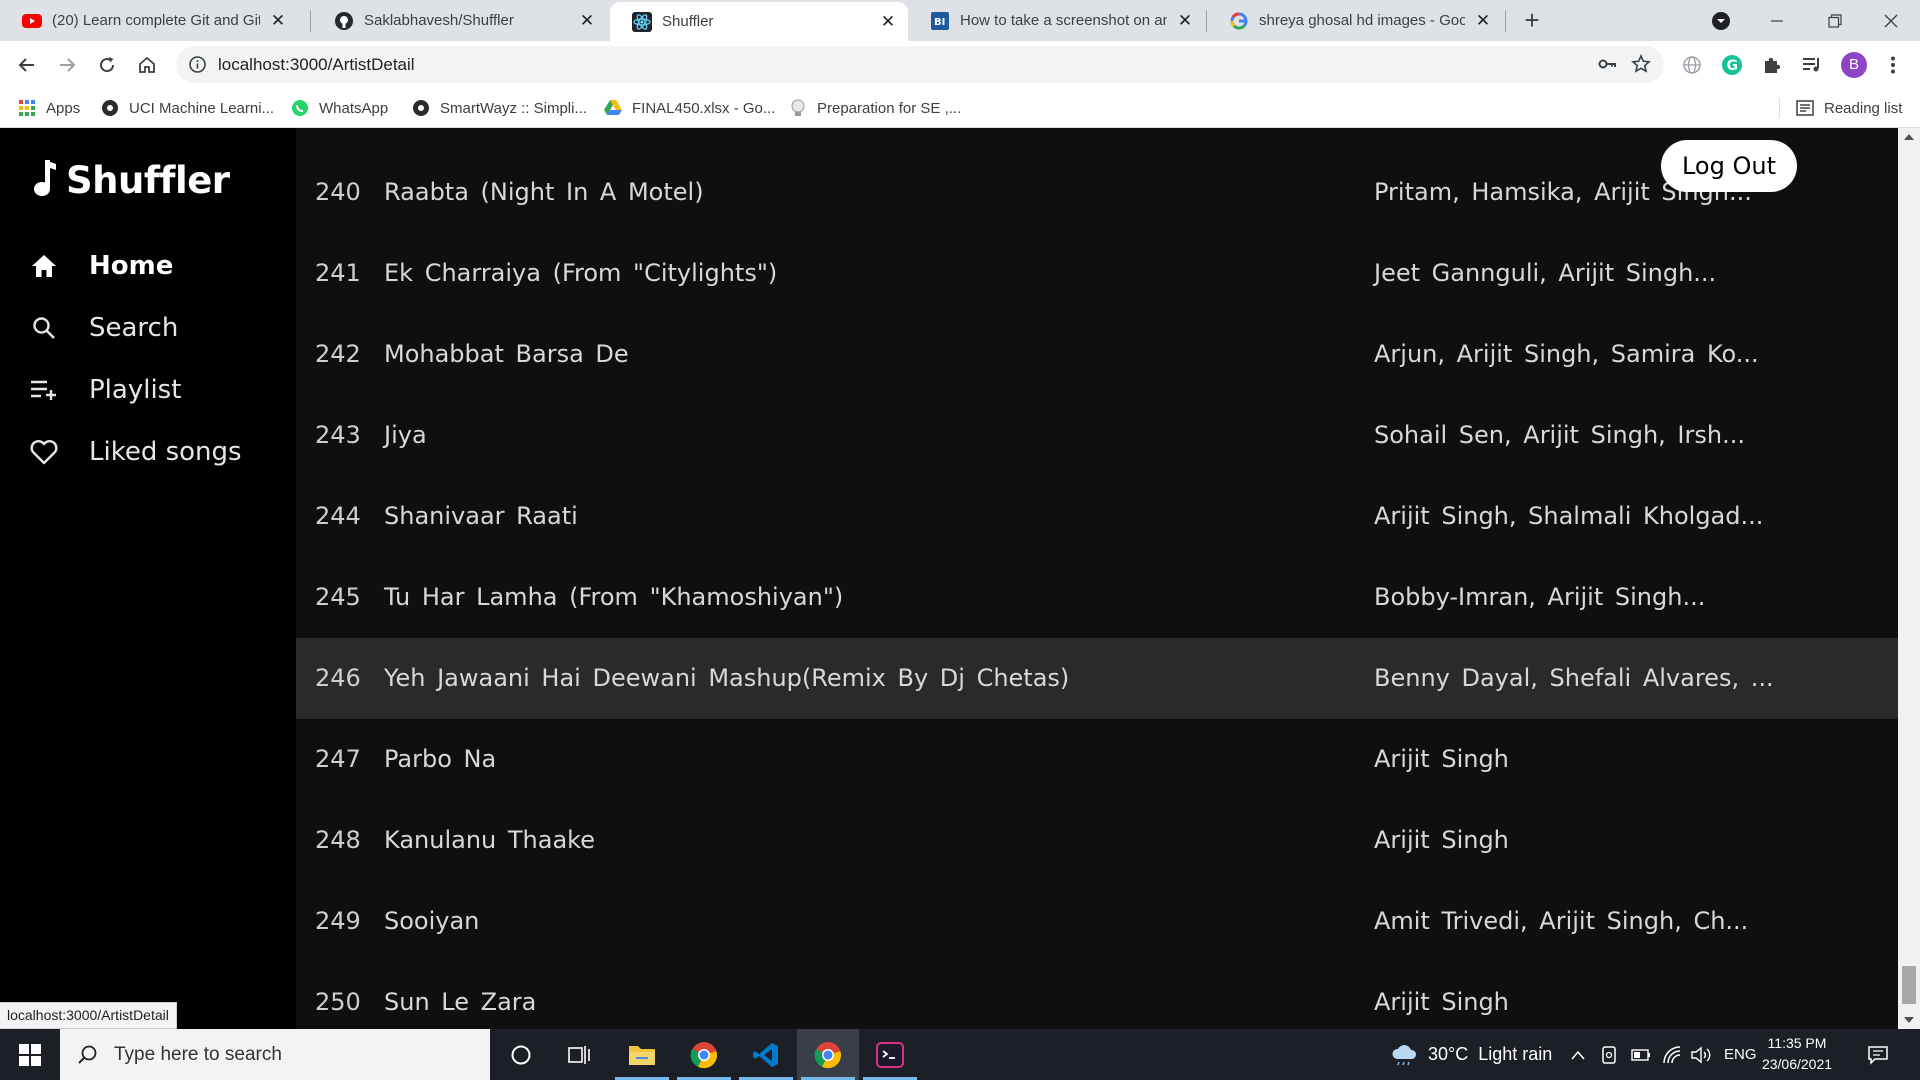 Image resolution: width=1920 pixels, height=1080 pixels. I want to click on taskbar-search-placeholder: Type here to search, so click(198, 1054).